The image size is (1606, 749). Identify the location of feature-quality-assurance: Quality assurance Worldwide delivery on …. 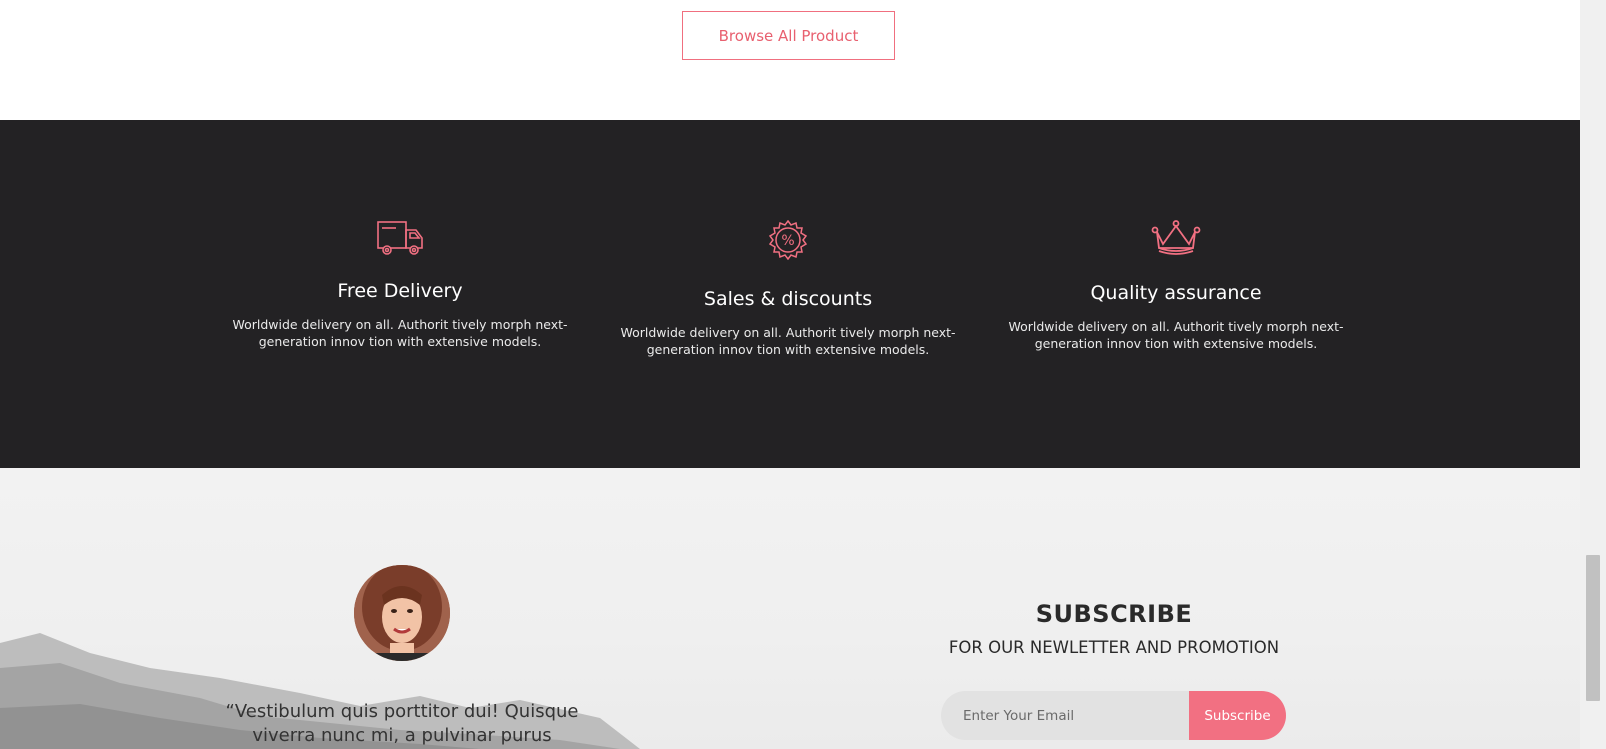
(1176, 286).